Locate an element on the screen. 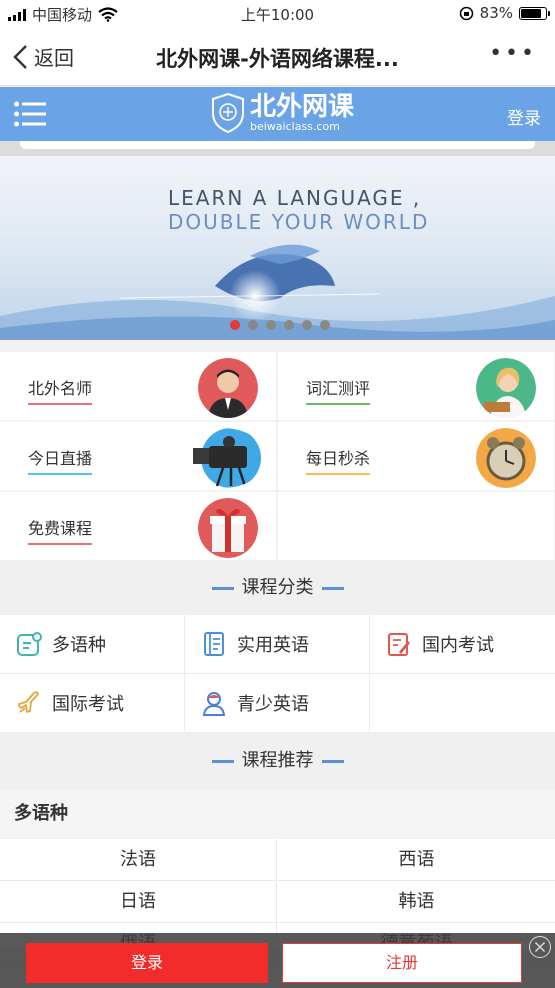  category-empty-cell is located at coordinates (462, 703).